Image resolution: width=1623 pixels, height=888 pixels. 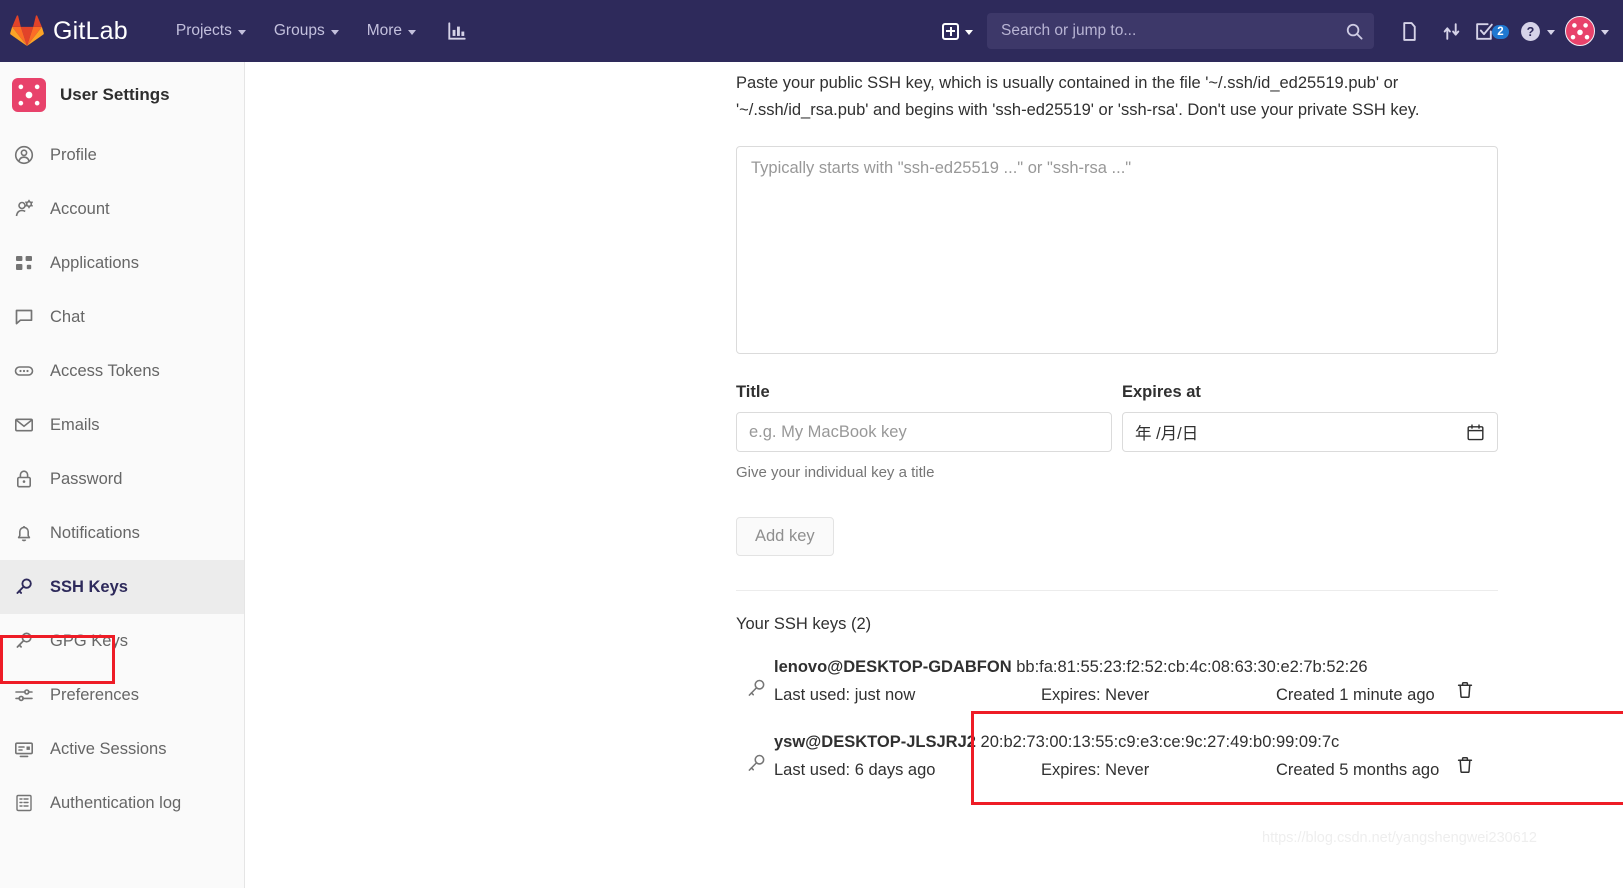 I want to click on user-circle-icon, so click(x=24, y=155).